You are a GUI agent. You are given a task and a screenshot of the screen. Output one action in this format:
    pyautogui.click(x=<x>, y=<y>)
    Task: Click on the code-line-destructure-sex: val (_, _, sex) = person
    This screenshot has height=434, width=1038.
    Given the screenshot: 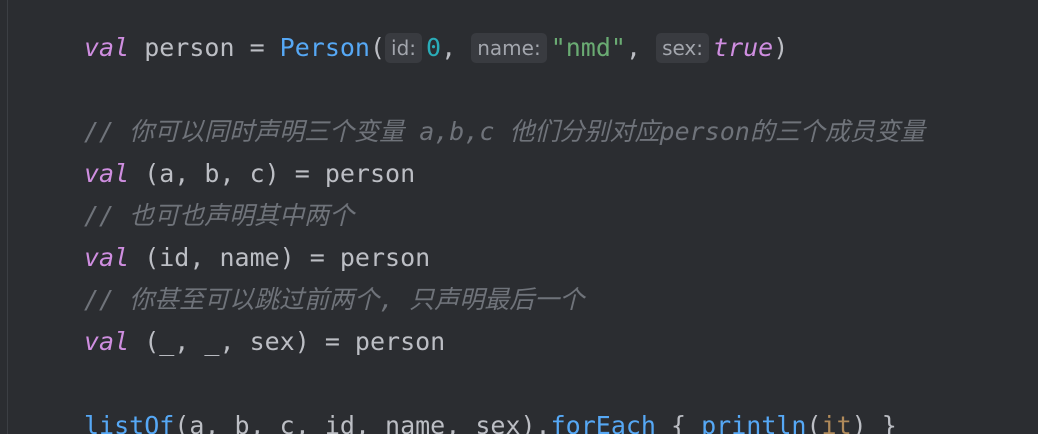 What is the action you would take?
    pyautogui.click(x=264, y=342)
    